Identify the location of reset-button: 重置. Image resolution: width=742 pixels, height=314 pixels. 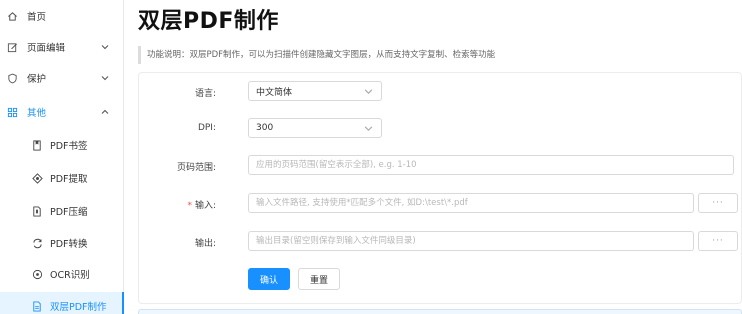
(319, 279).